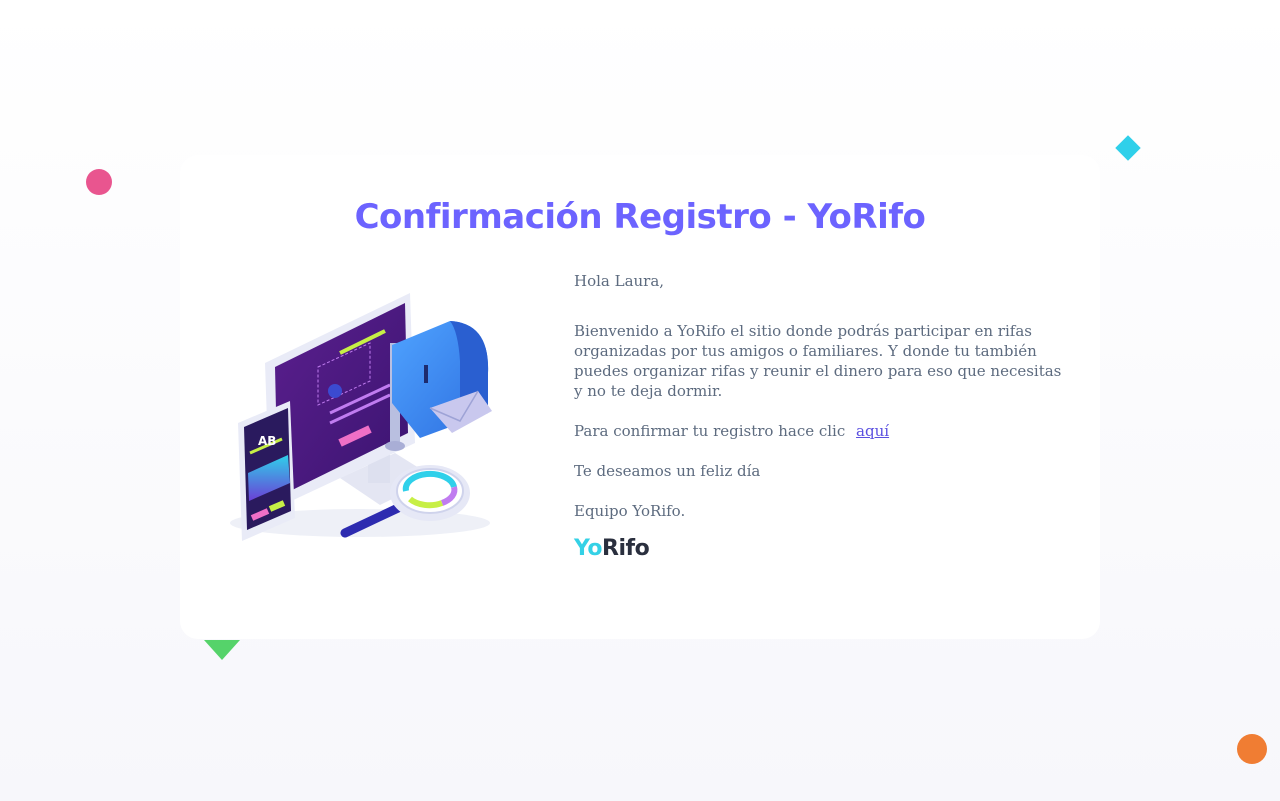 This screenshot has height=801, width=1280. Describe the element at coordinates (99, 182) in the screenshot. I see `decor-pink-dot` at that location.